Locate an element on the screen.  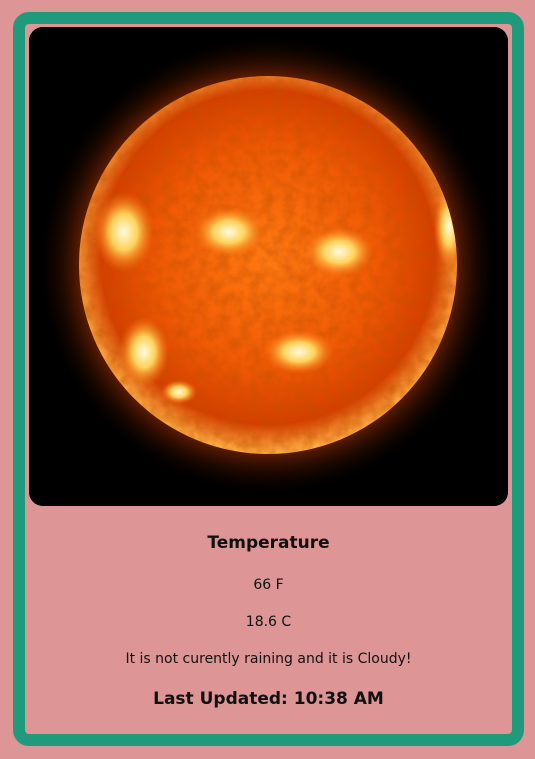
temperature-celsius: 18.6 C is located at coordinates (268, 622).